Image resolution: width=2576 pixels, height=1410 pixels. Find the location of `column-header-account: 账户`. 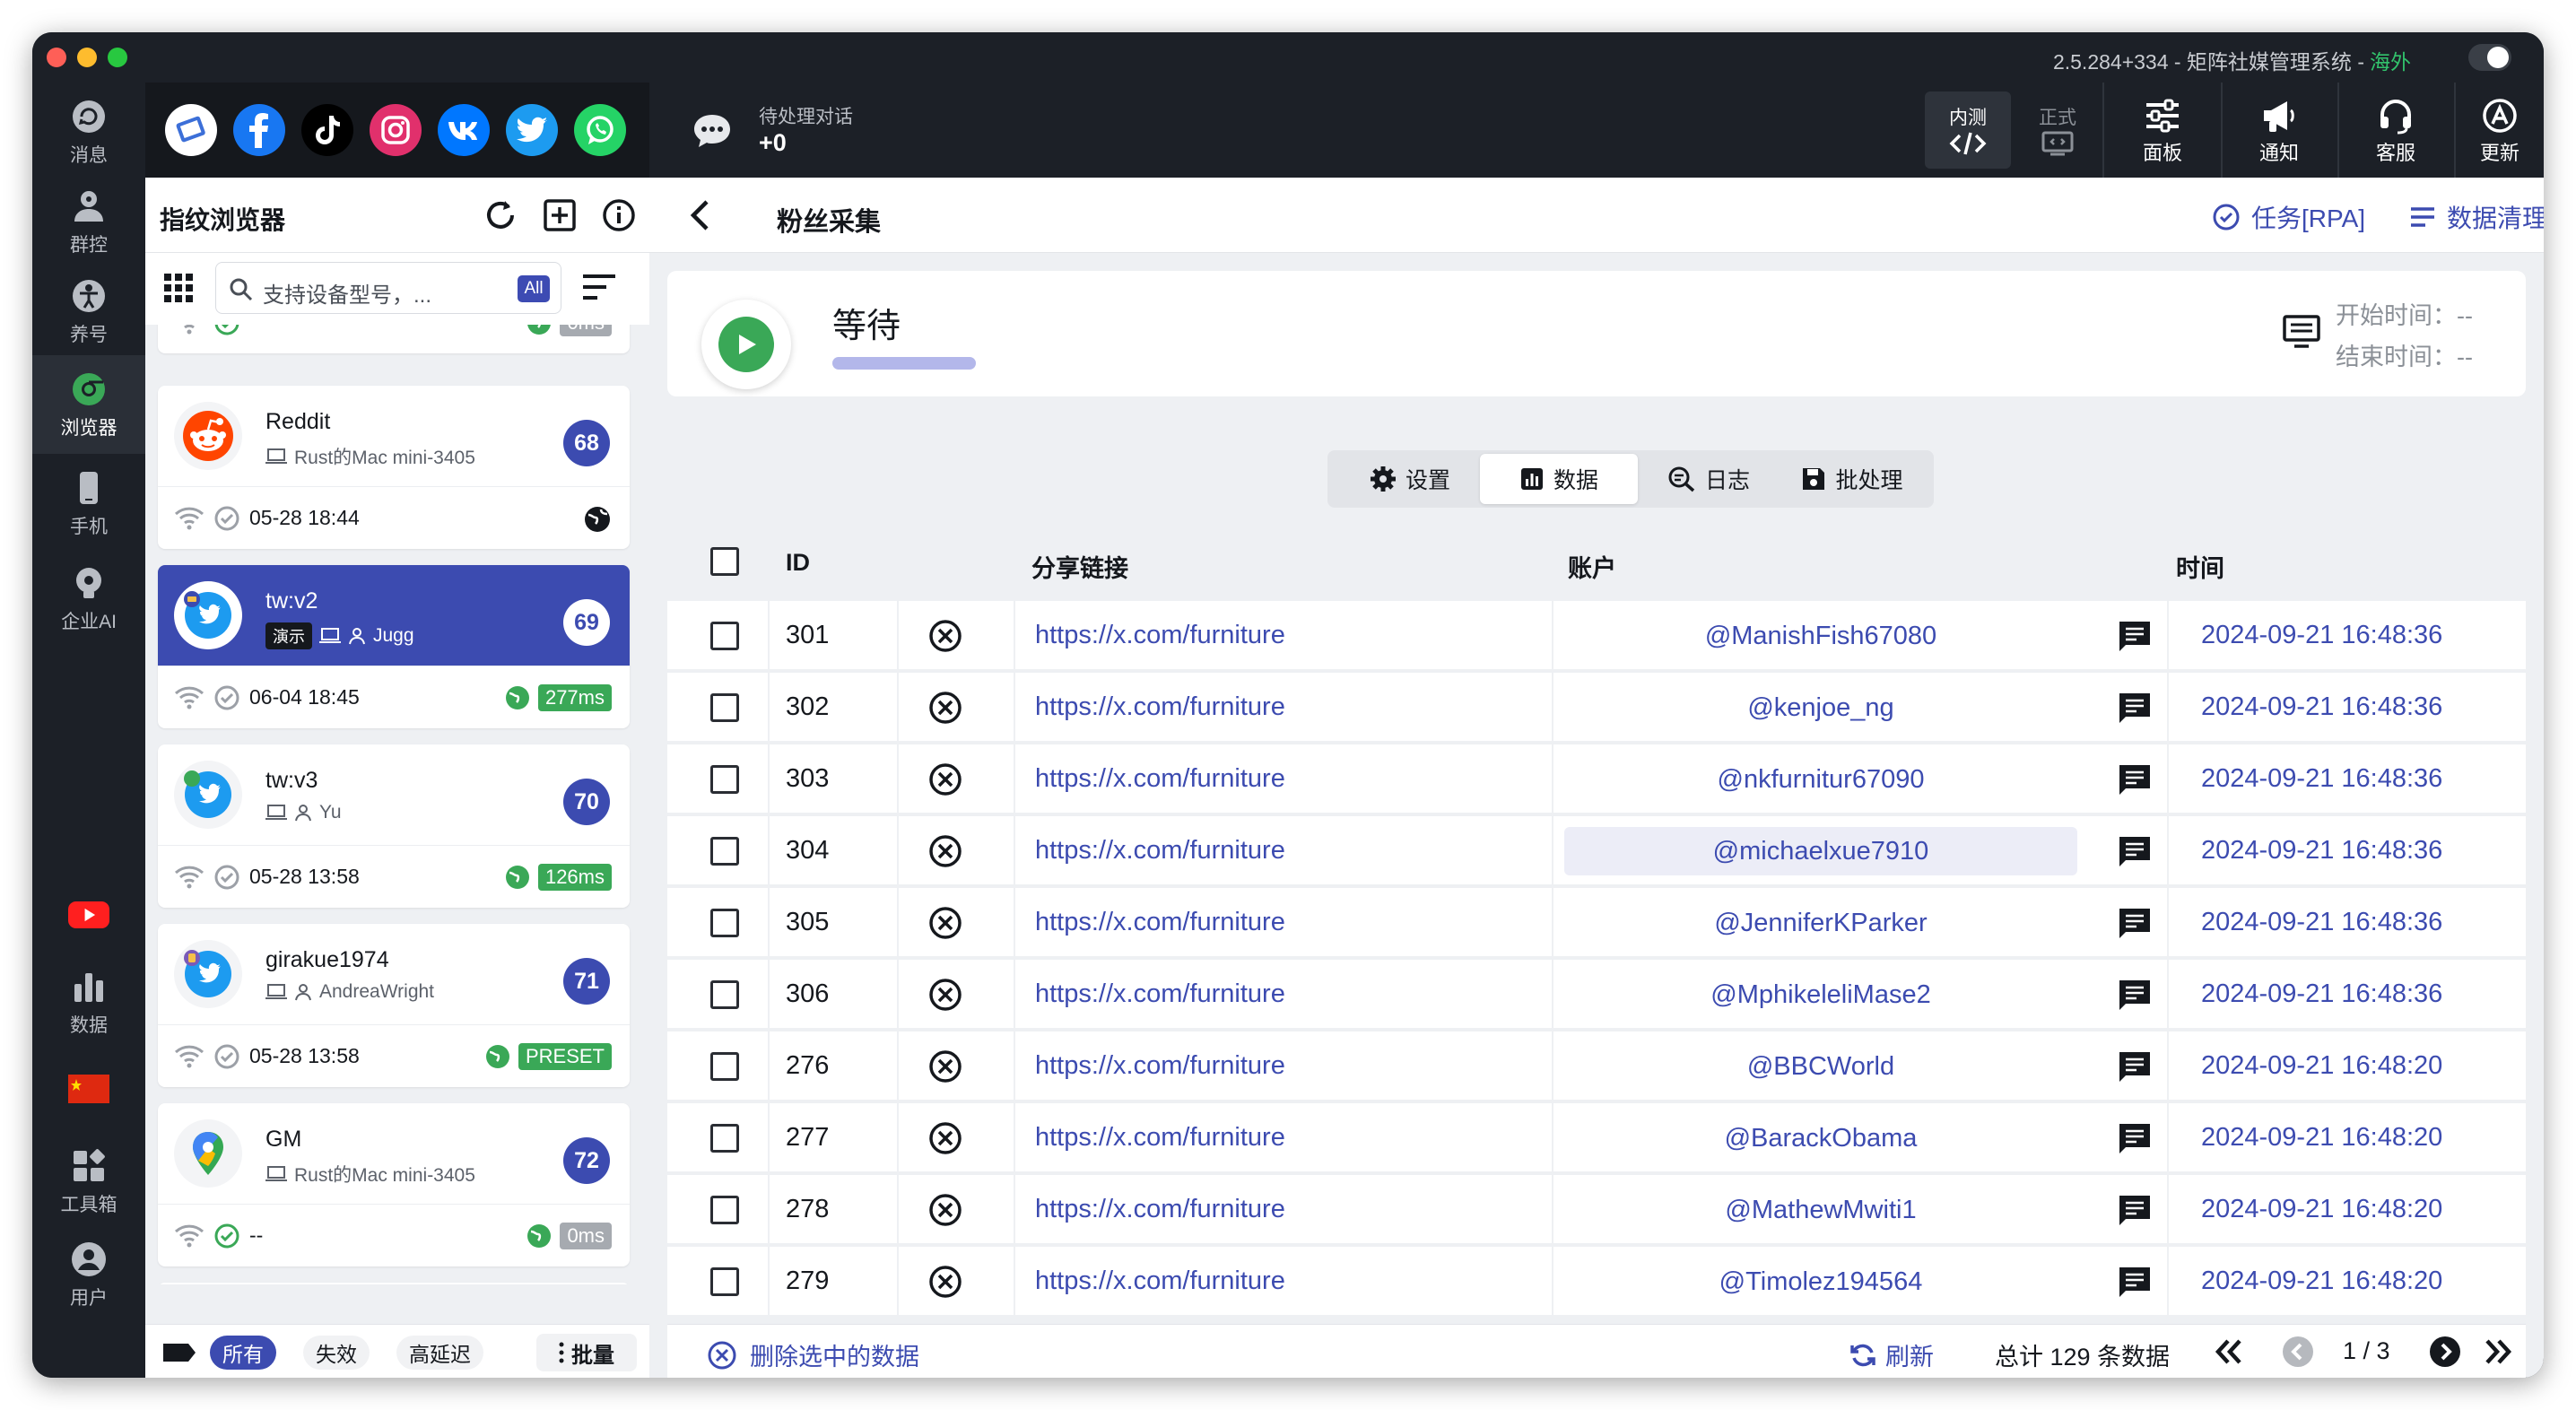

column-header-account: 账户 is located at coordinates (1592, 566).